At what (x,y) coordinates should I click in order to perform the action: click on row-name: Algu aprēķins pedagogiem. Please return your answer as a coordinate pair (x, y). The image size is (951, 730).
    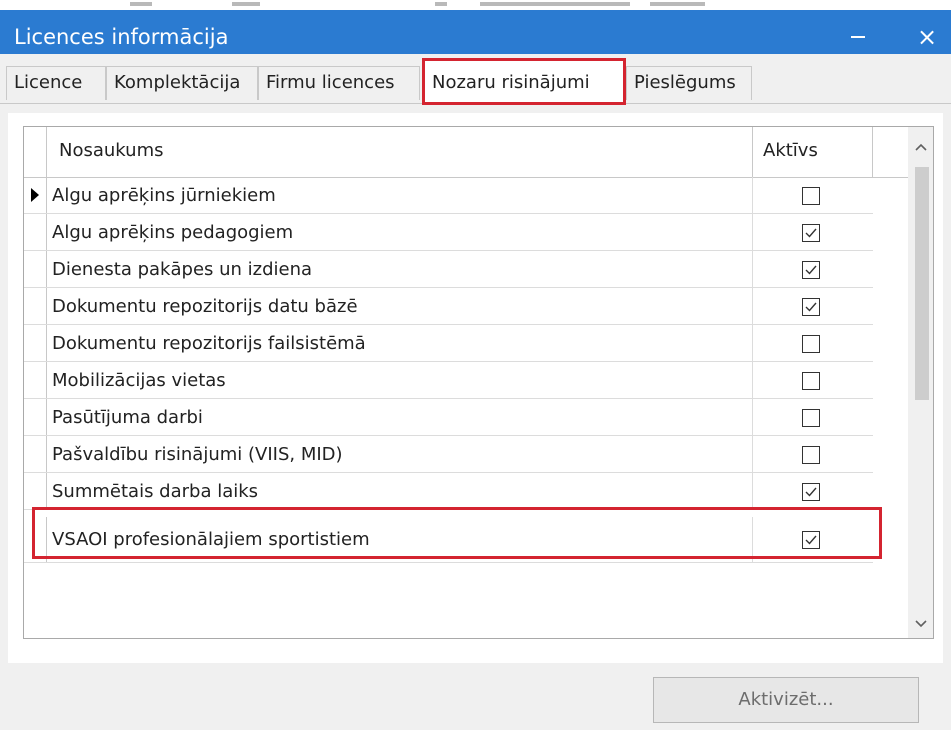
    Looking at the image, I should click on (173, 232).